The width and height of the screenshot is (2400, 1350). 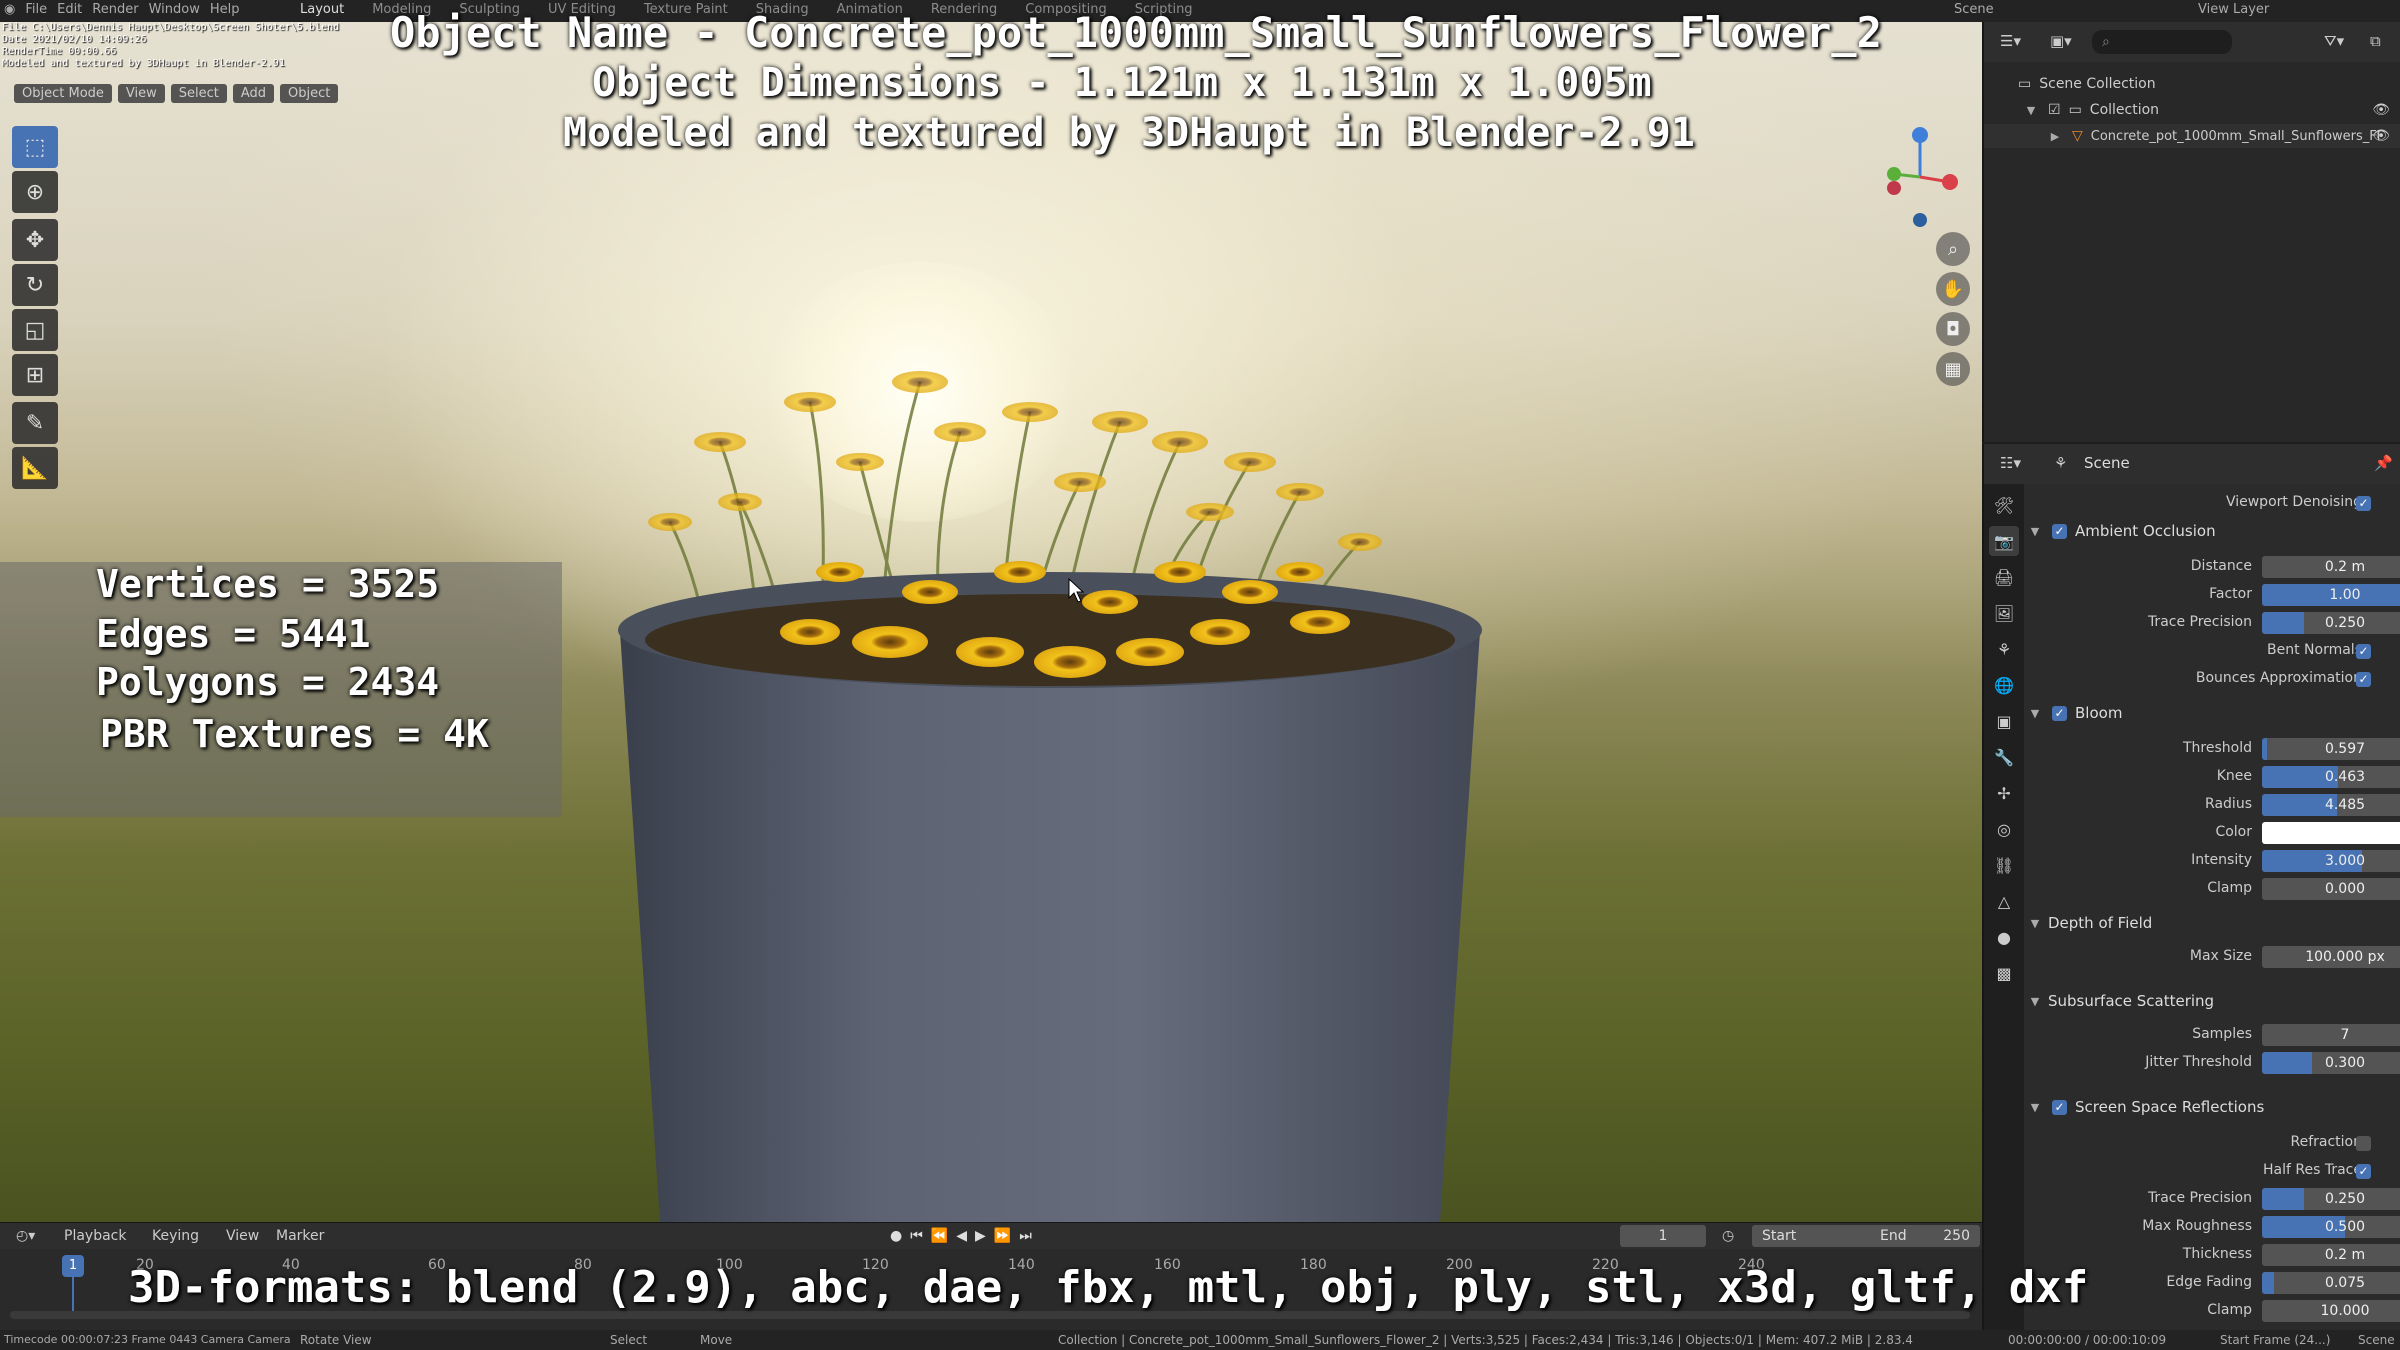 I want to click on object-menu: Object, so click(x=309, y=93).